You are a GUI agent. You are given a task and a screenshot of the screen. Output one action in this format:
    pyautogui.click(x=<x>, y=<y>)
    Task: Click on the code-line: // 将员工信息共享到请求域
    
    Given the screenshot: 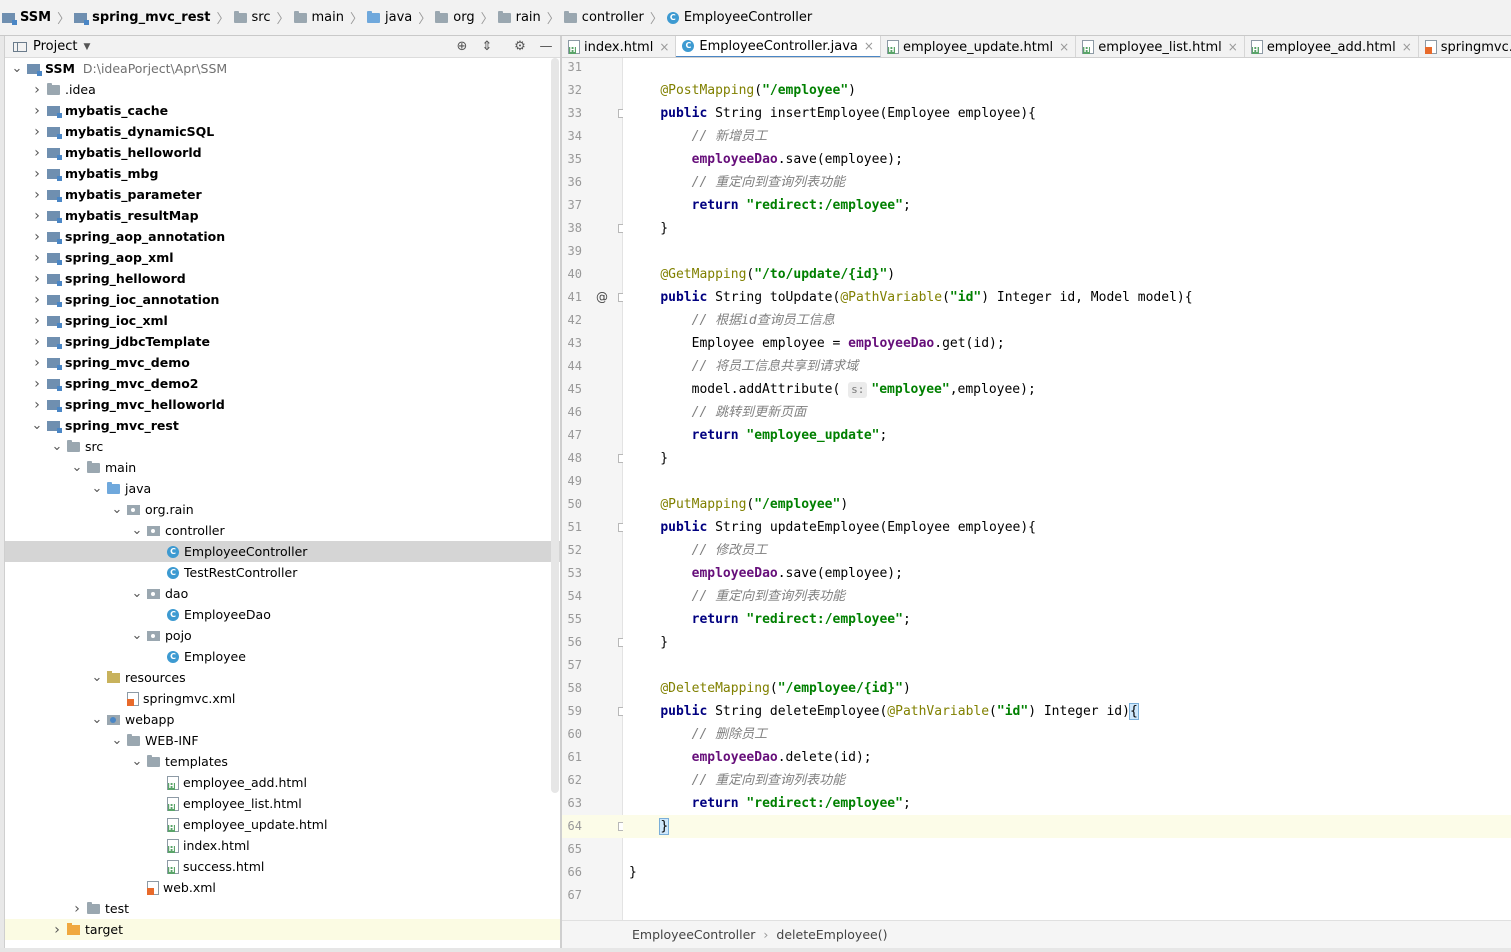 What is the action you would take?
    pyautogui.click(x=1067, y=366)
    